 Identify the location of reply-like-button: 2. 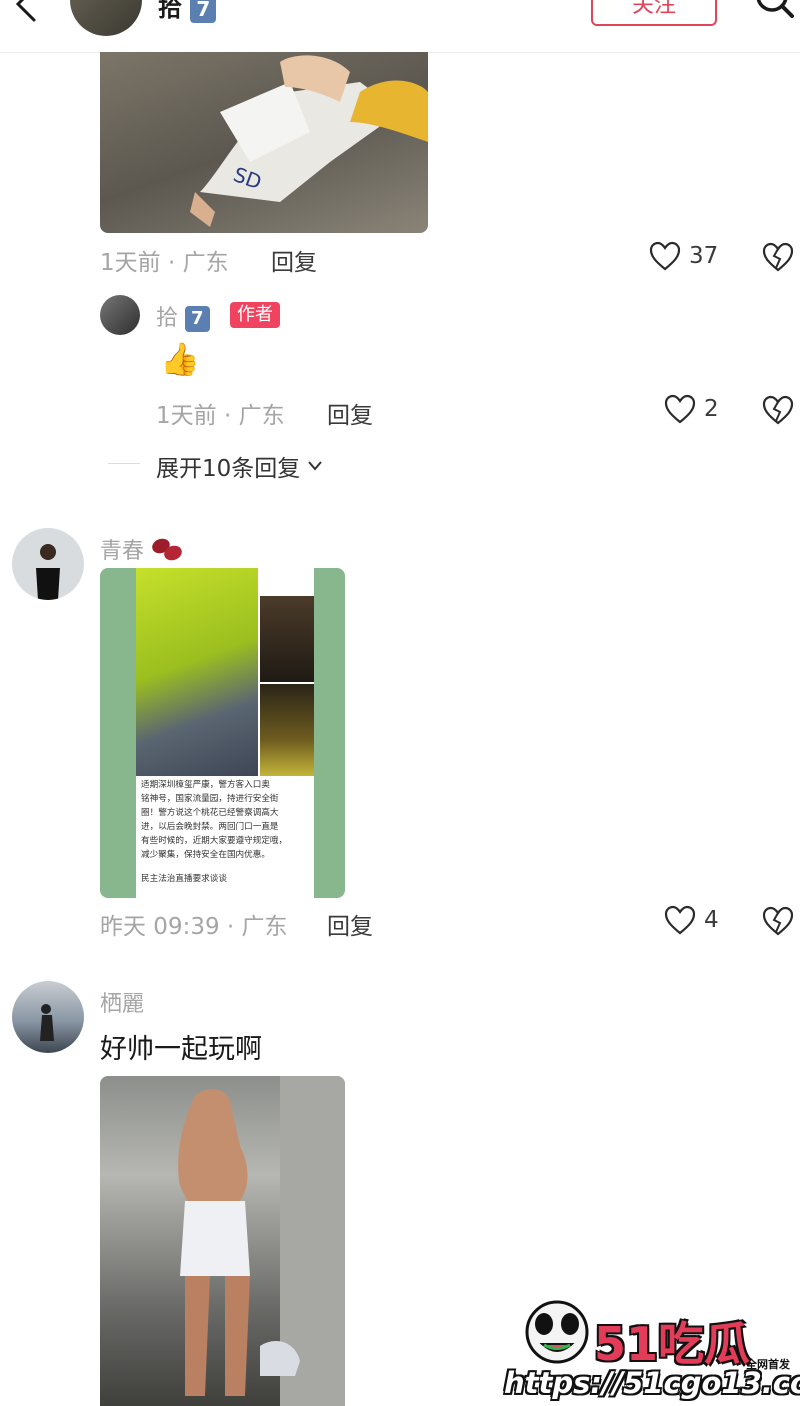
(691, 409).